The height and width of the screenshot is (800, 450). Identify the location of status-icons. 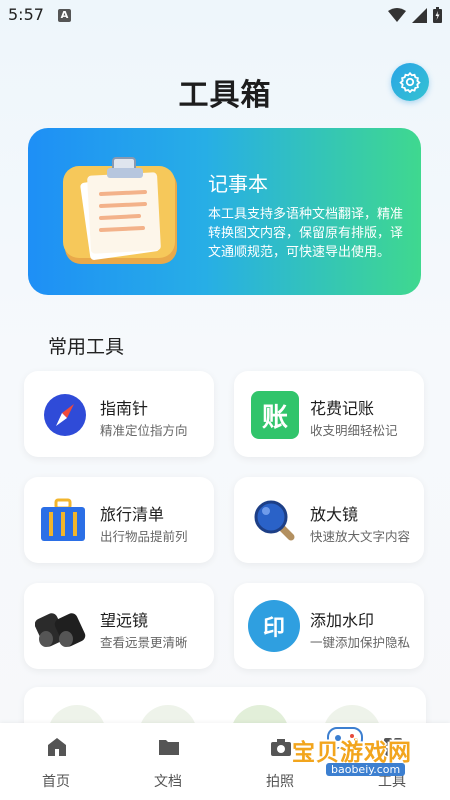
(415, 15).